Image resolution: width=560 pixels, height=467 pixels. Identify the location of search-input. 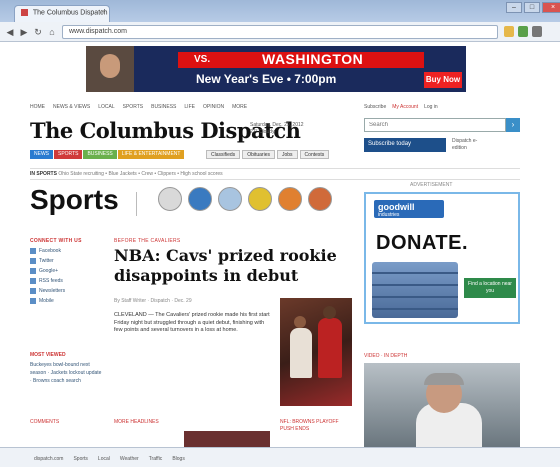
(435, 125).